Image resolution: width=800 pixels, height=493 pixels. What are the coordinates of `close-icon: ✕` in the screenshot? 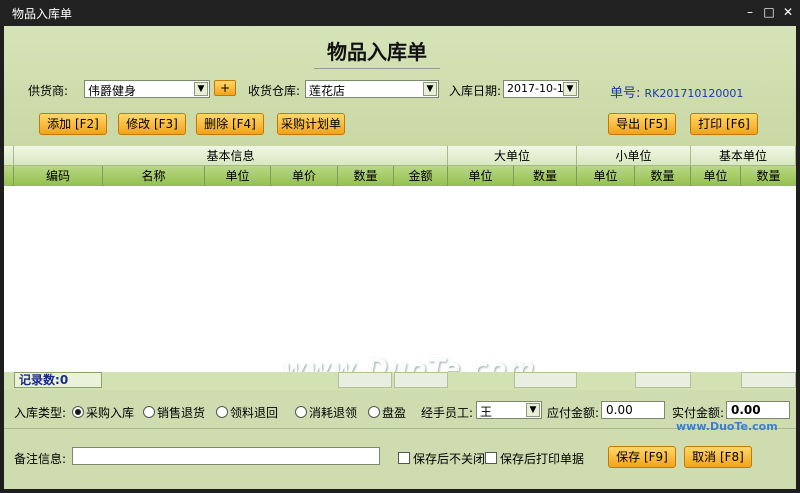 It's located at (788, 12).